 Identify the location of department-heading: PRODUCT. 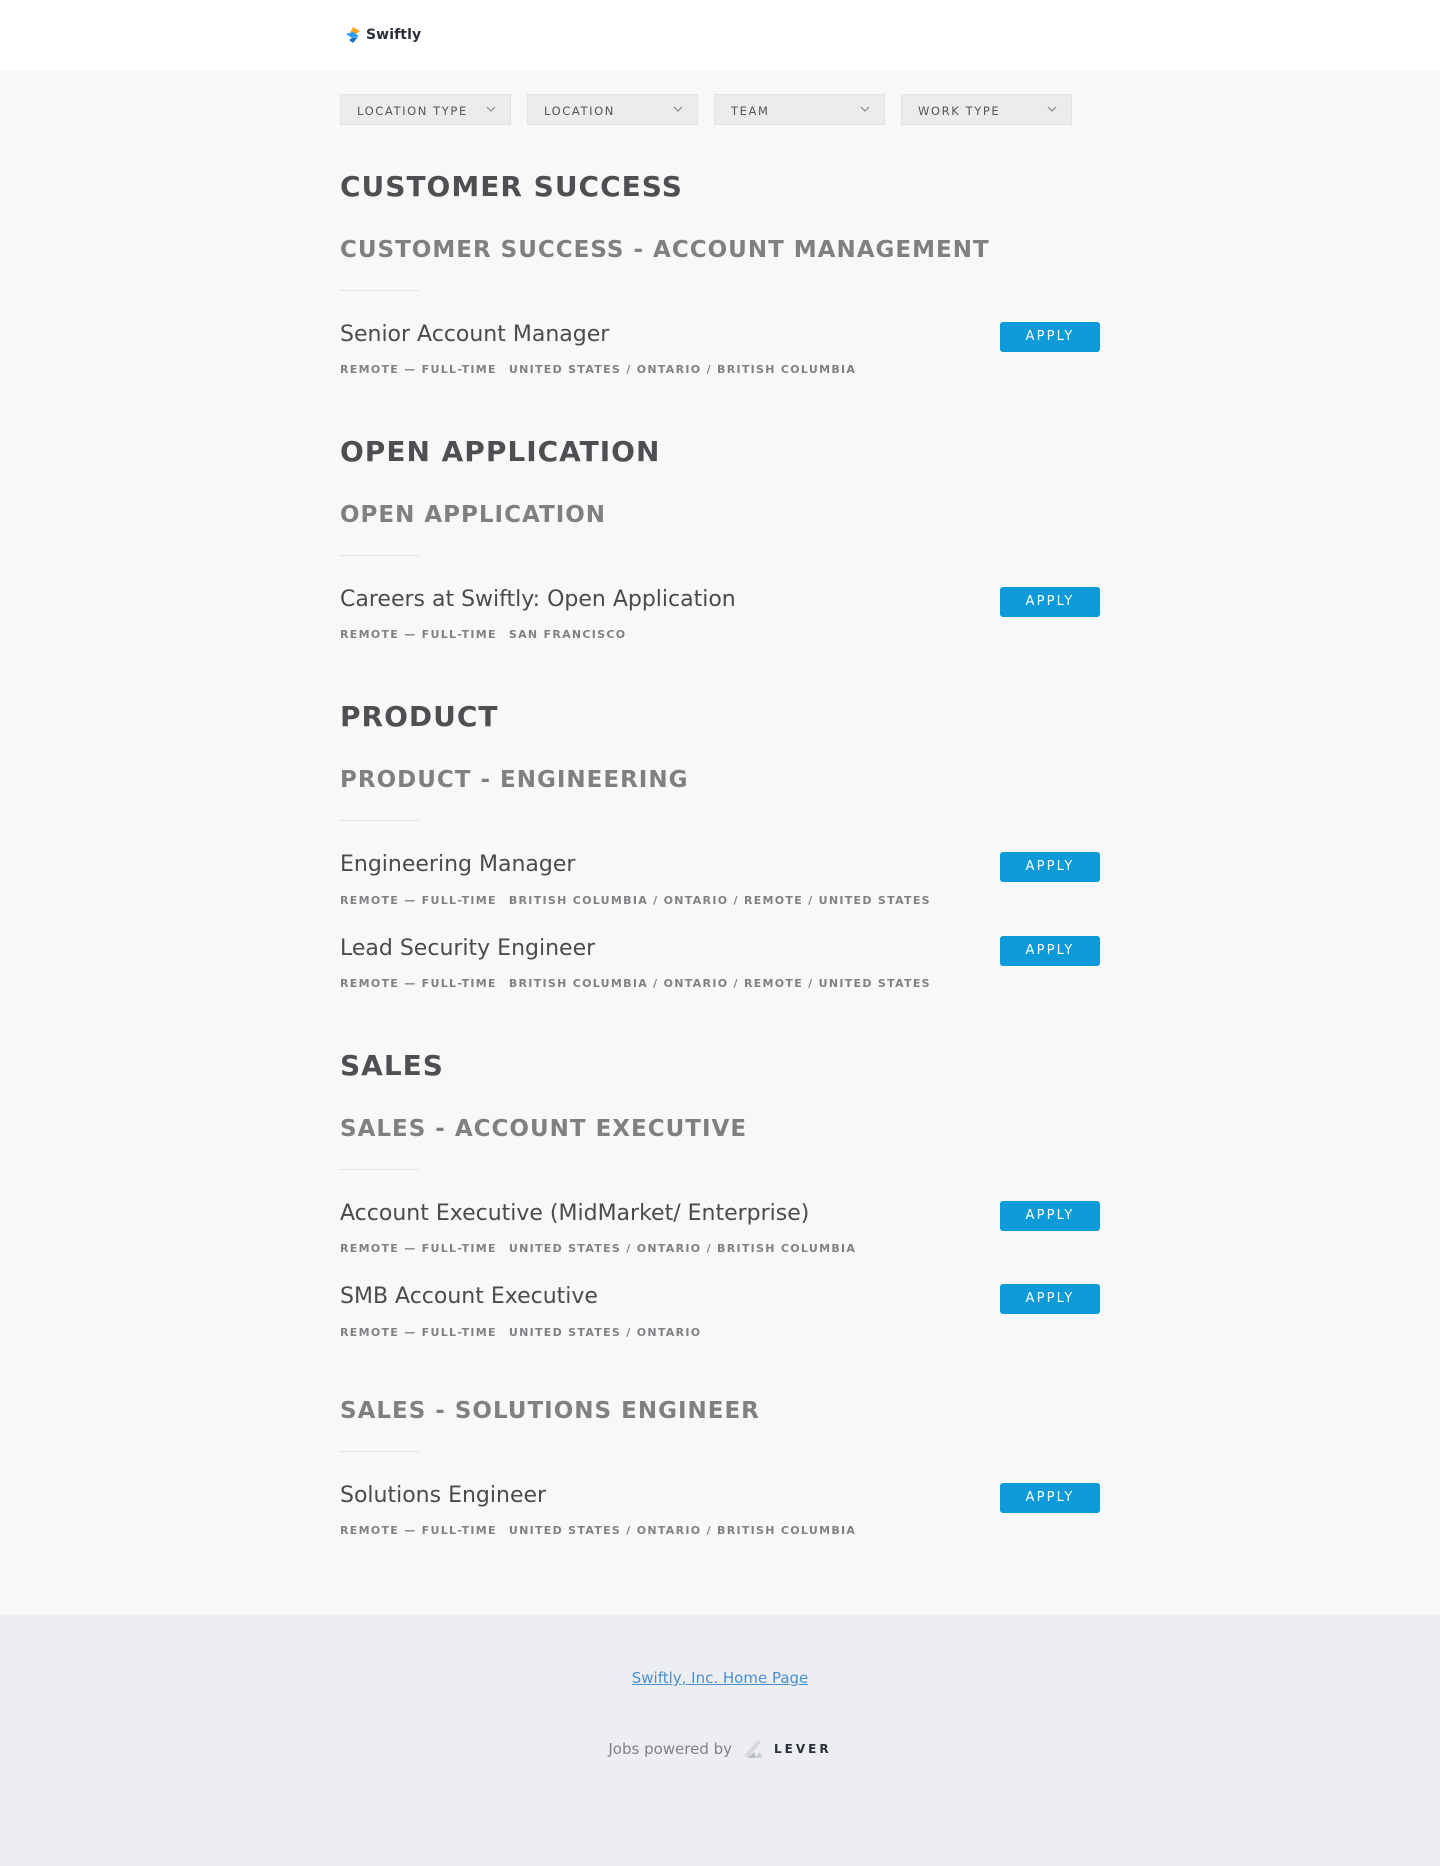
(419, 716).